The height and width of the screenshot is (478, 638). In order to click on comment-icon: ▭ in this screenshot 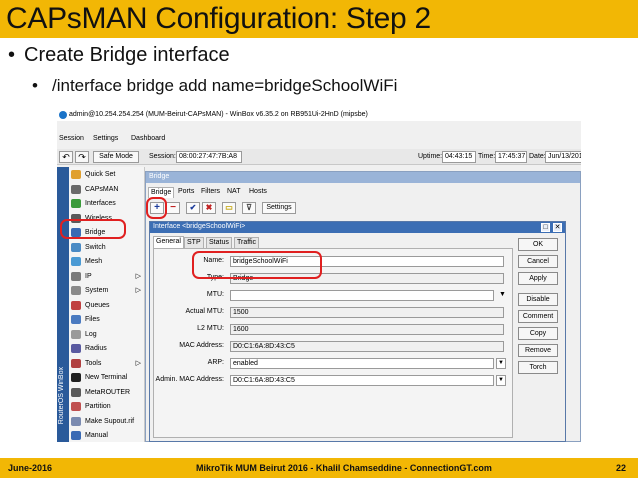, I will do `click(229, 208)`.